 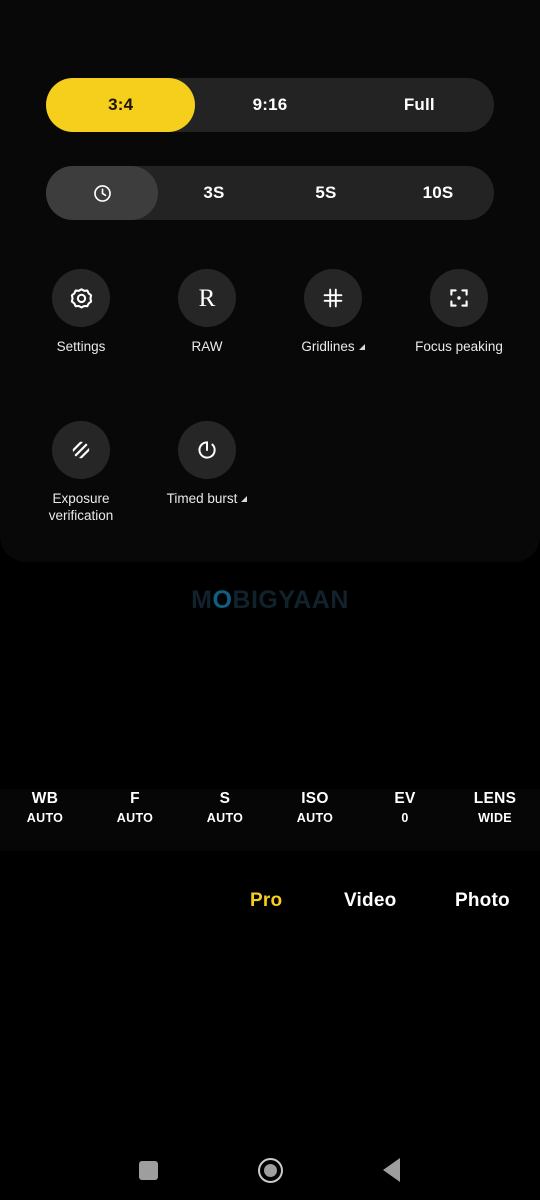 I want to click on pro-control-iso-value: AUTO, so click(x=315, y=818).